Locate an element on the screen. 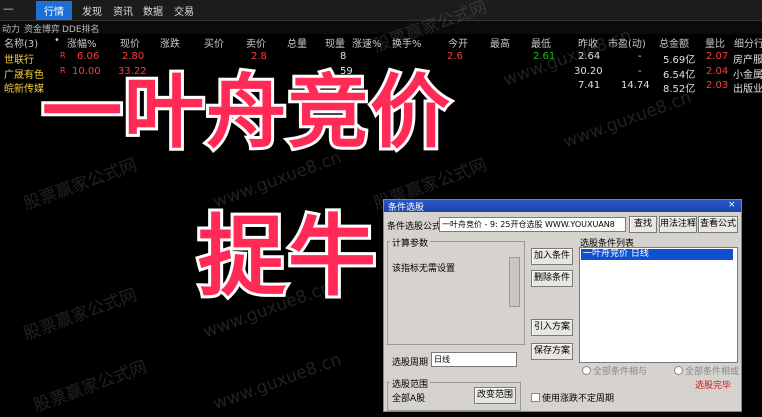 The width and height of the screenshot is (762, 417). subbar-item-fund-game: 资金博弈 is located at coordinates (42, 28).